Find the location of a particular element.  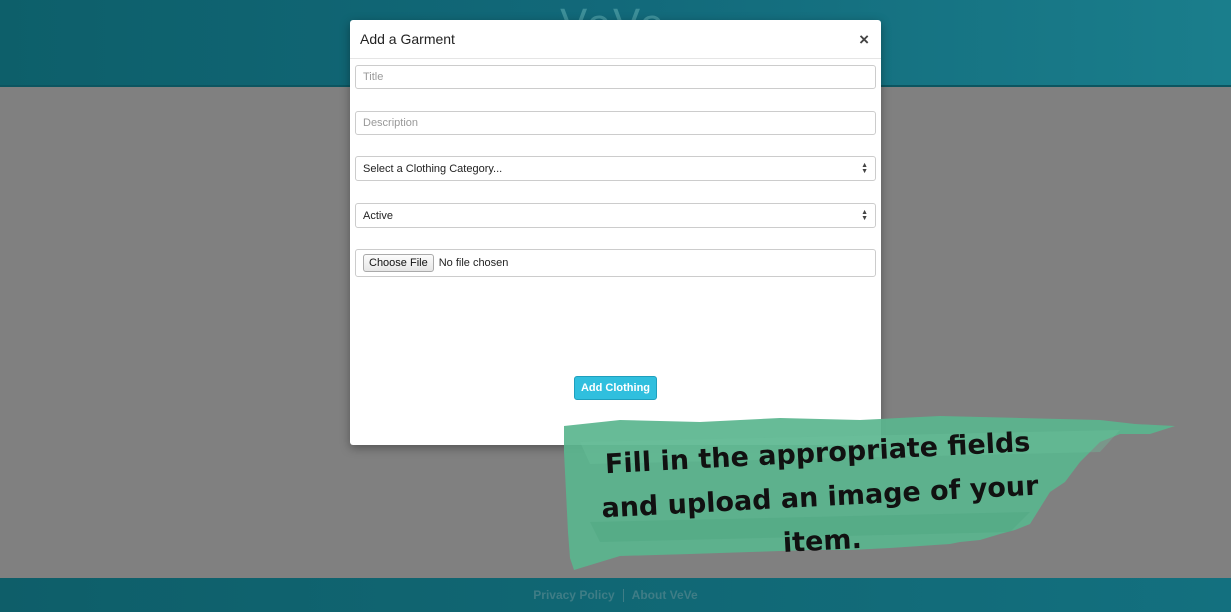

app-footer: Privacy Policy About VeVe is located at coordinates (615, 595).